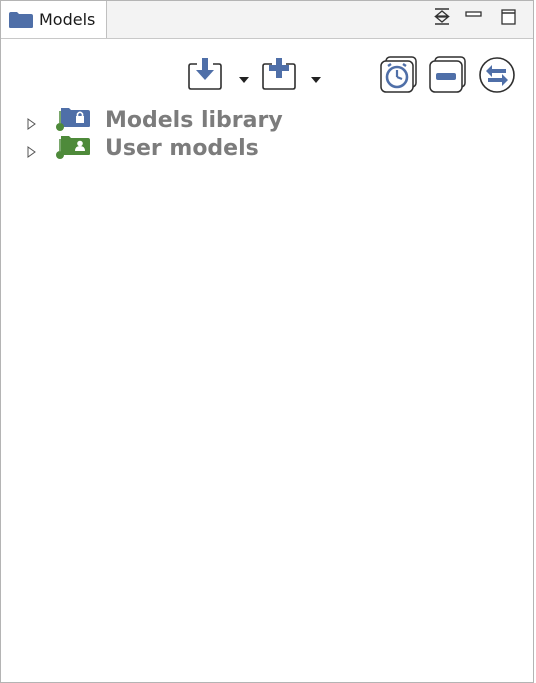  I want to click on user-folder-icon, so click(73, 150).